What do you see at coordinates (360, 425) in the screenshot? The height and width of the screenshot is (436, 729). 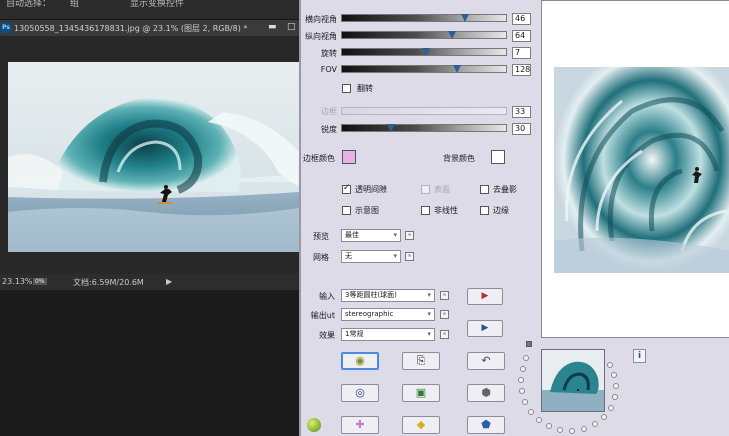 I see `cross-button: ✚` at bounding box center [360, 425].